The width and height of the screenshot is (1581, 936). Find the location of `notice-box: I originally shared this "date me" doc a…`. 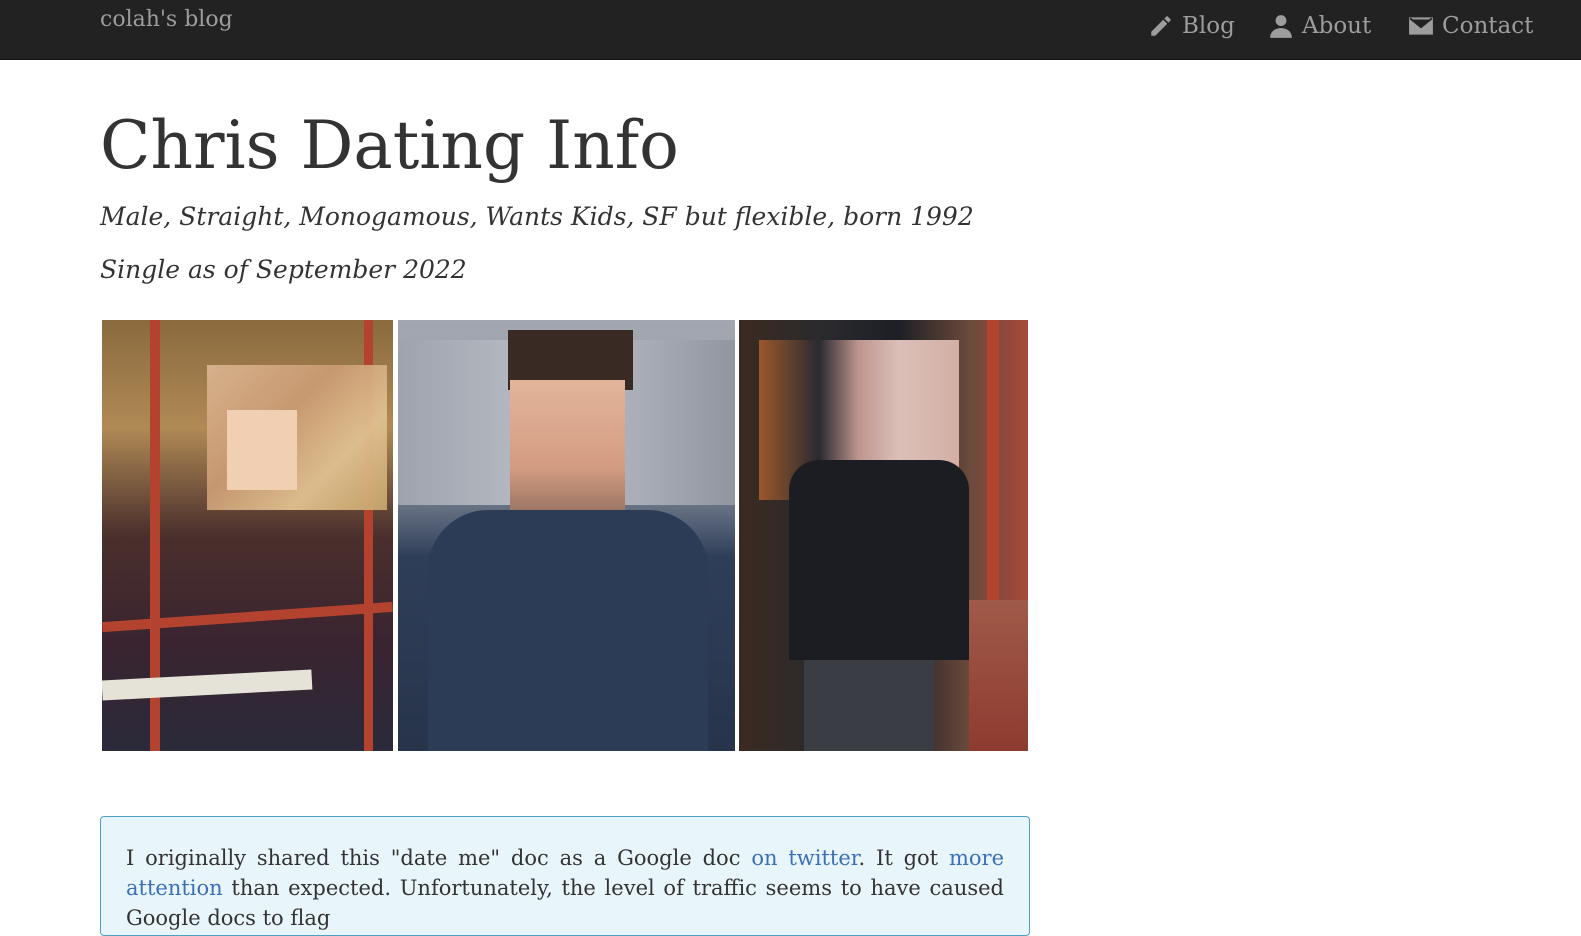

notice-box: I originally shared this "date me" doc a… is located at coordinates (565, 876).